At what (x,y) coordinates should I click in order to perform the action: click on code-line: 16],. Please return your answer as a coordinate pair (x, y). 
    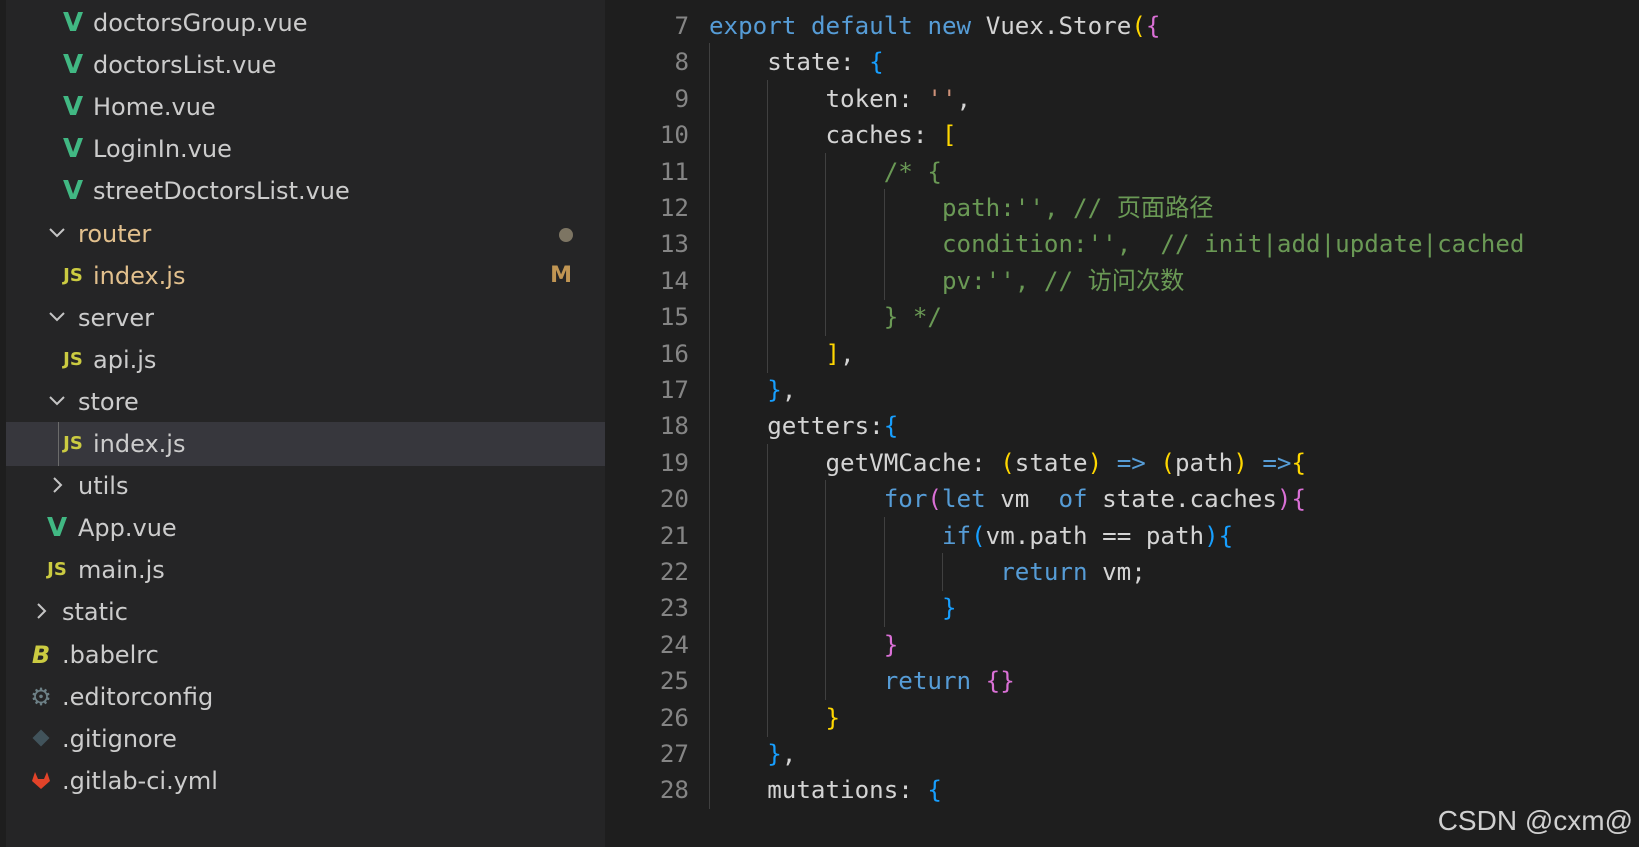
    Looking at the image, I should click on (1122, 353).